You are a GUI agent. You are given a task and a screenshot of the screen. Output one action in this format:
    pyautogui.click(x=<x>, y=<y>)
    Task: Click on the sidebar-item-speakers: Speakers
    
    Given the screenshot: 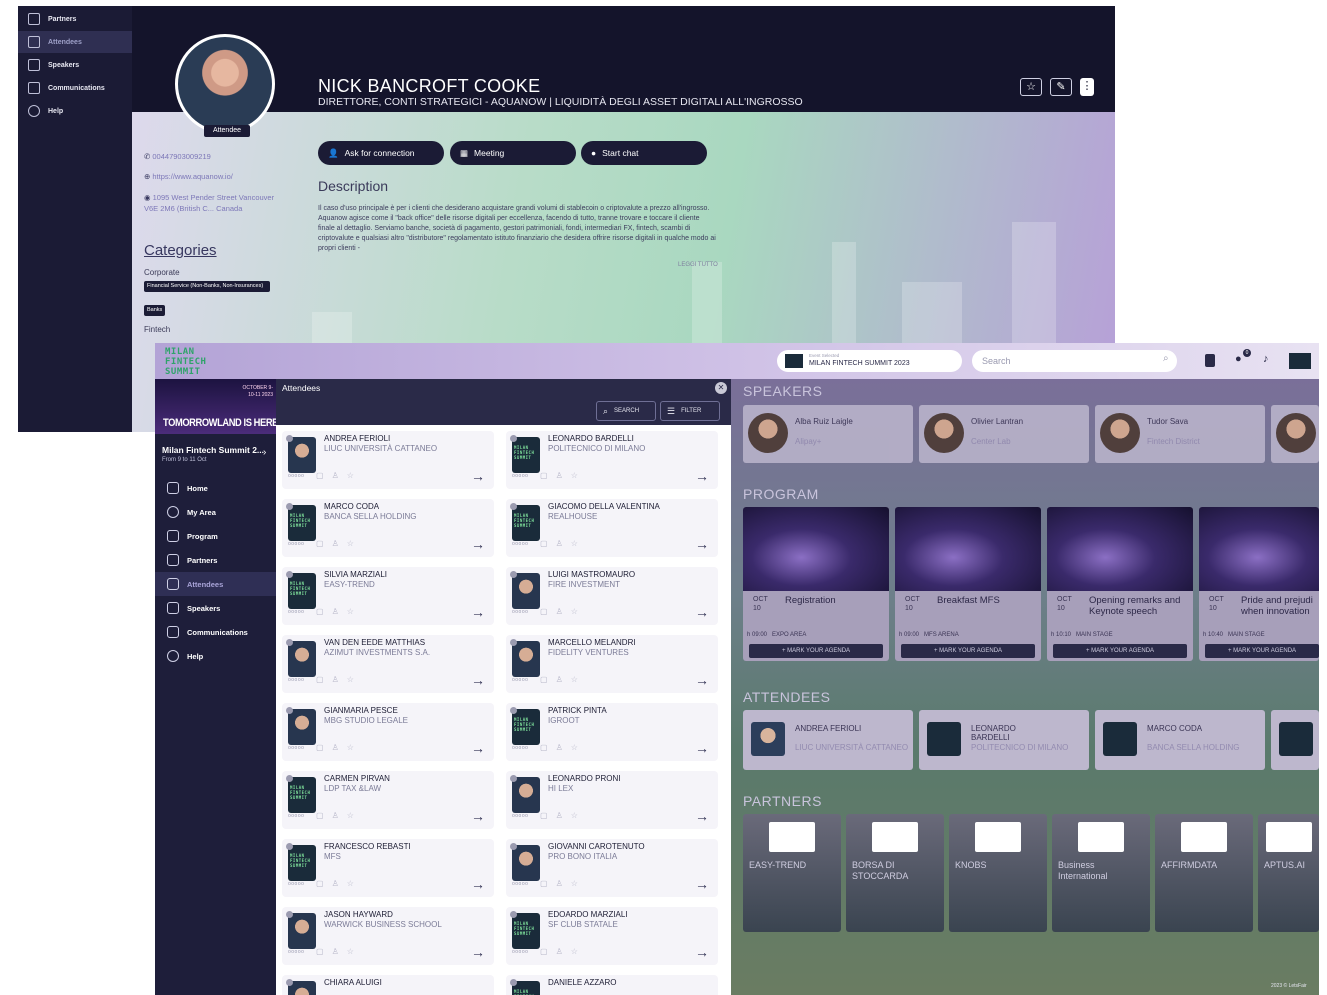 What is the action you would take?
    pyautogui.click(x=75, y=65)
    